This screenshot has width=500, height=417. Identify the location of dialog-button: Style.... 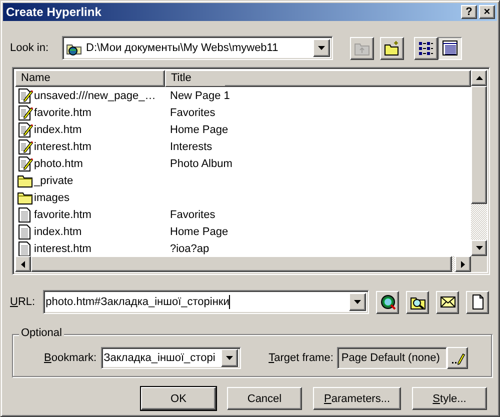
(449, 398).